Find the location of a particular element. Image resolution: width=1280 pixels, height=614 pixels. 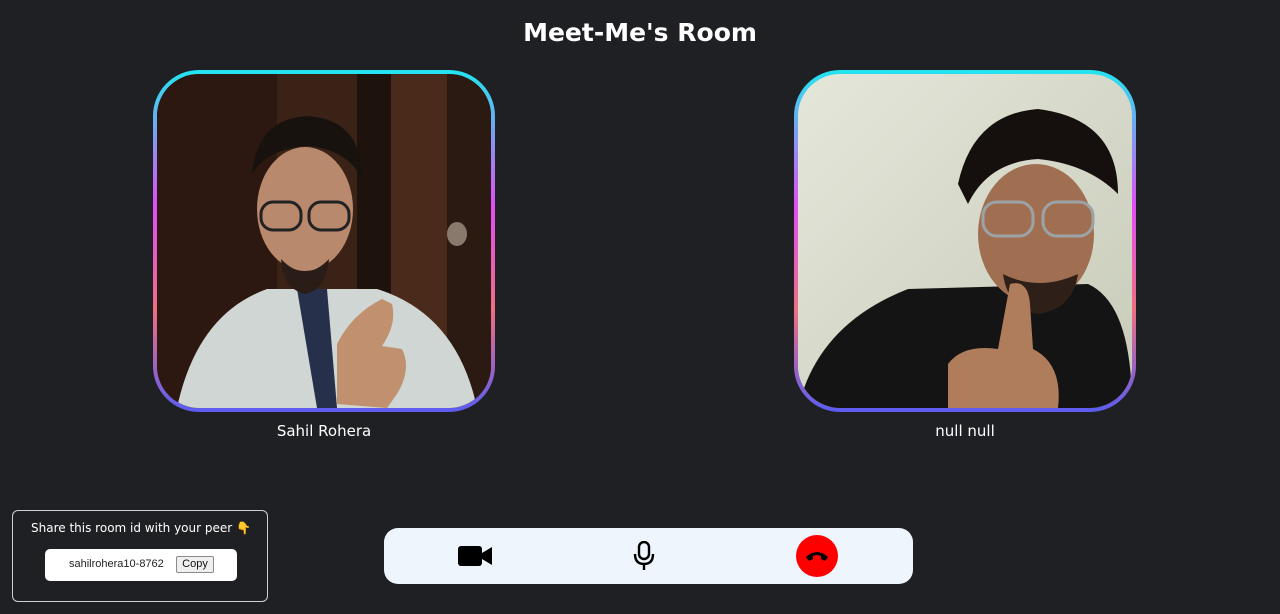

phone-hangup-icon is located at coordinates (817, 556).